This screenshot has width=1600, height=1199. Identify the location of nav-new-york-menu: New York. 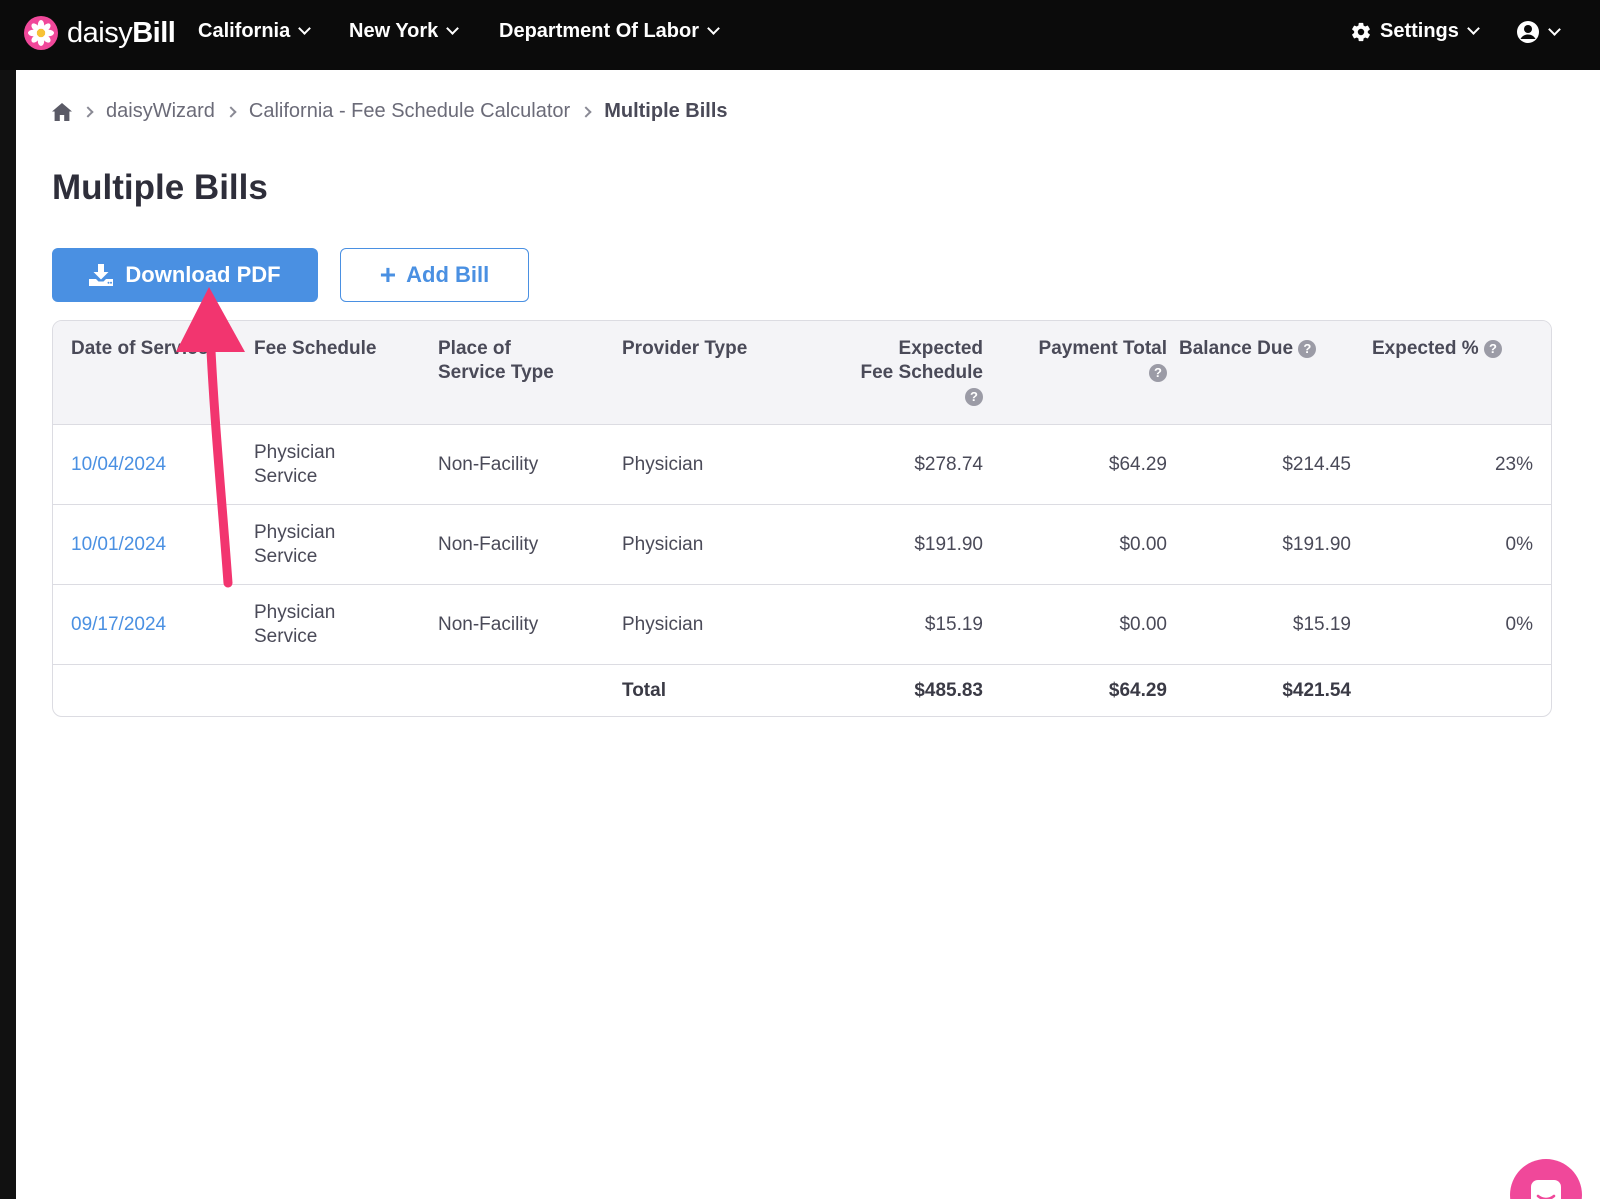
(404, 31).